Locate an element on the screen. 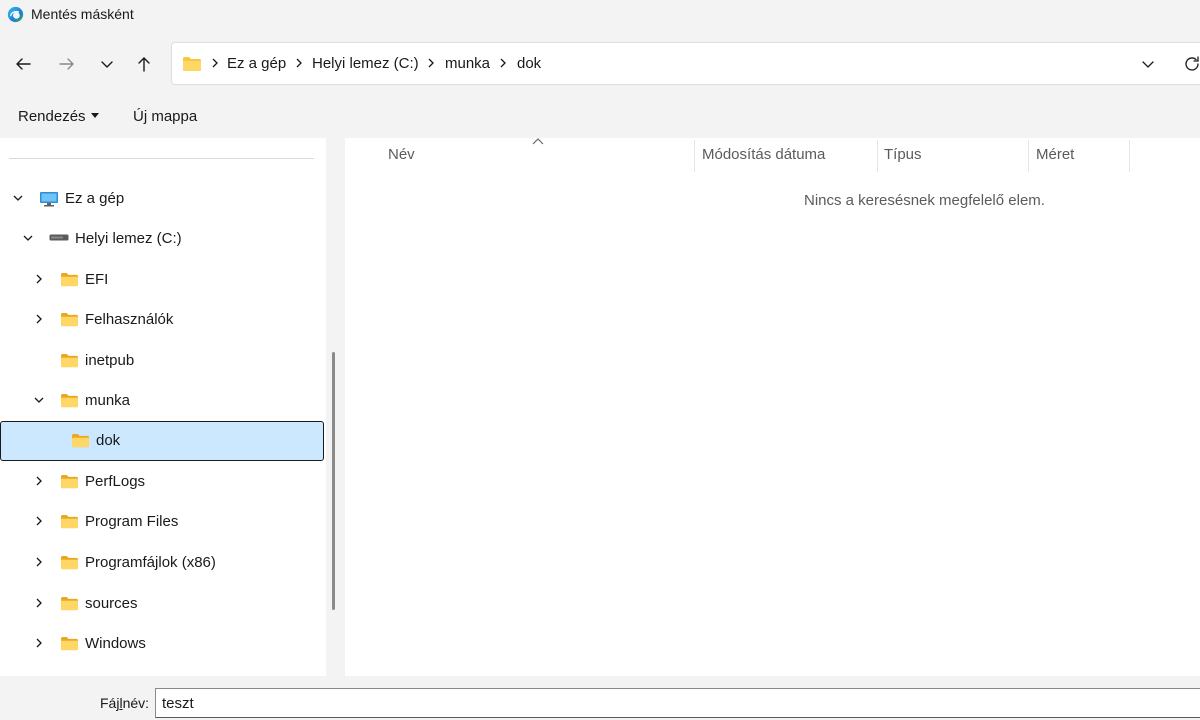  forward-button is located at coordinates (67, 64).